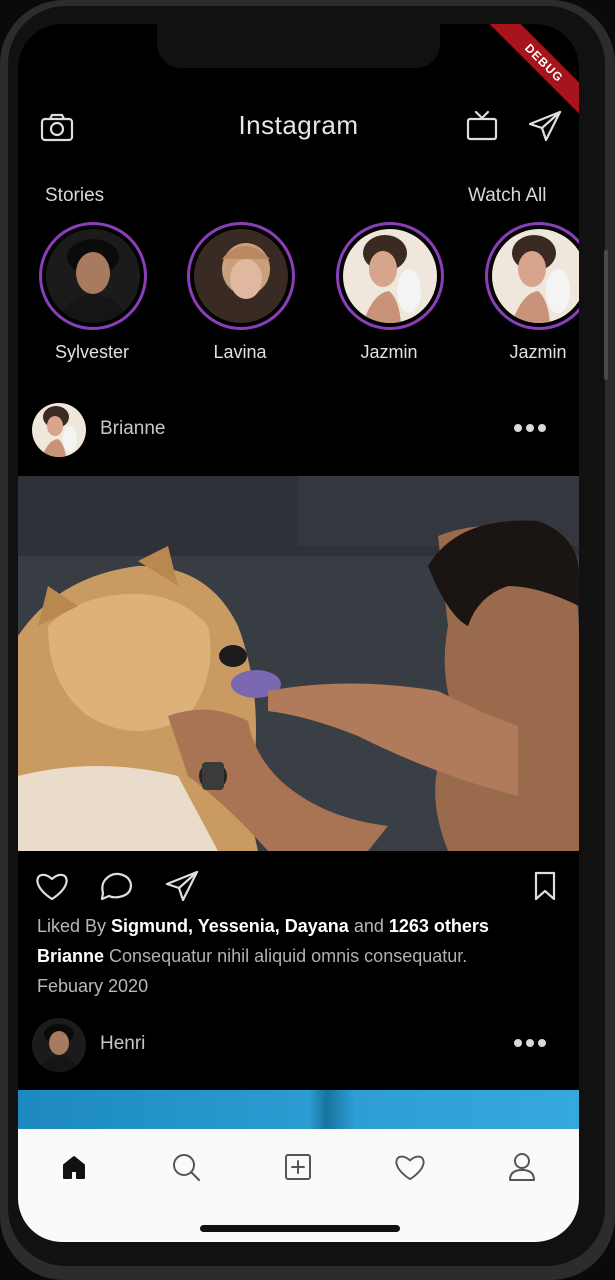 This screenshot has width=615, height=1280. What do you see at coordinates (116, 886) in the screenshot?
I see `comment-icon` at bounding box center [116, 886].